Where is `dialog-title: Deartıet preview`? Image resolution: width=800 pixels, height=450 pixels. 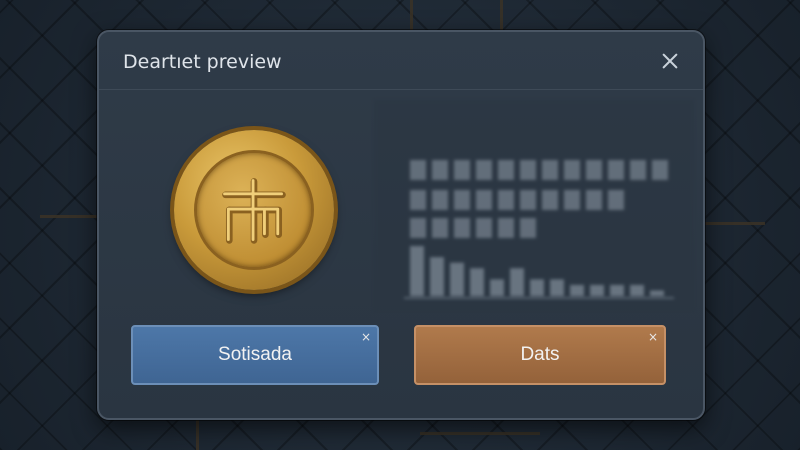 dialog-title: Deartıet preview is located at coordinates (202, 62).